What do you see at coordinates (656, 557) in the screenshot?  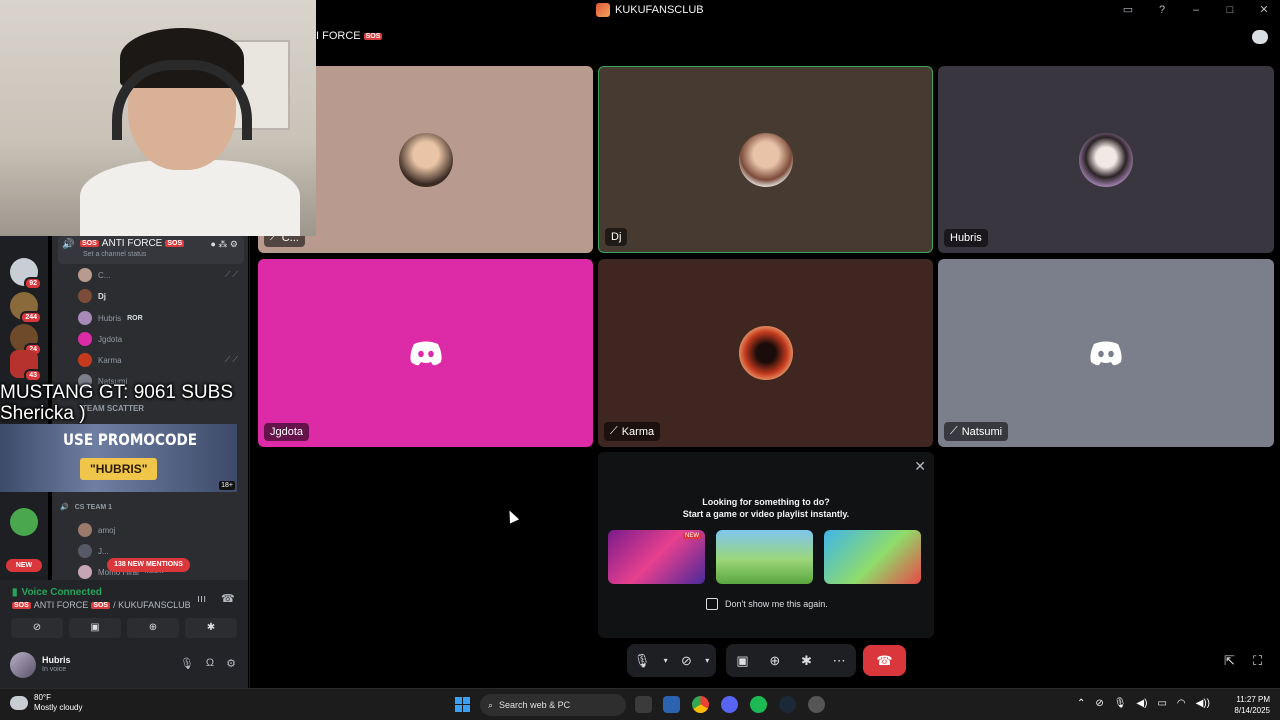 I see `game-card-the-last-meme-show: NEW` at bounding box center [656, 557].